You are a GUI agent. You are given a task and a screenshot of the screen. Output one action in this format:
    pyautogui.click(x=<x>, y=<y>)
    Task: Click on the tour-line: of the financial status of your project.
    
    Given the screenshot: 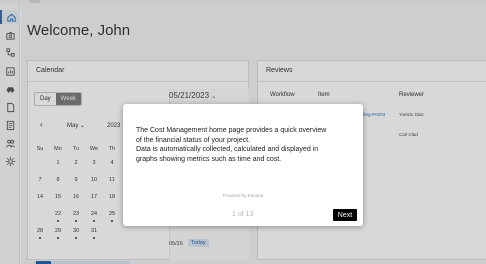 What is the action you would take?
    pyautogui.click(x=193, y=140)
    